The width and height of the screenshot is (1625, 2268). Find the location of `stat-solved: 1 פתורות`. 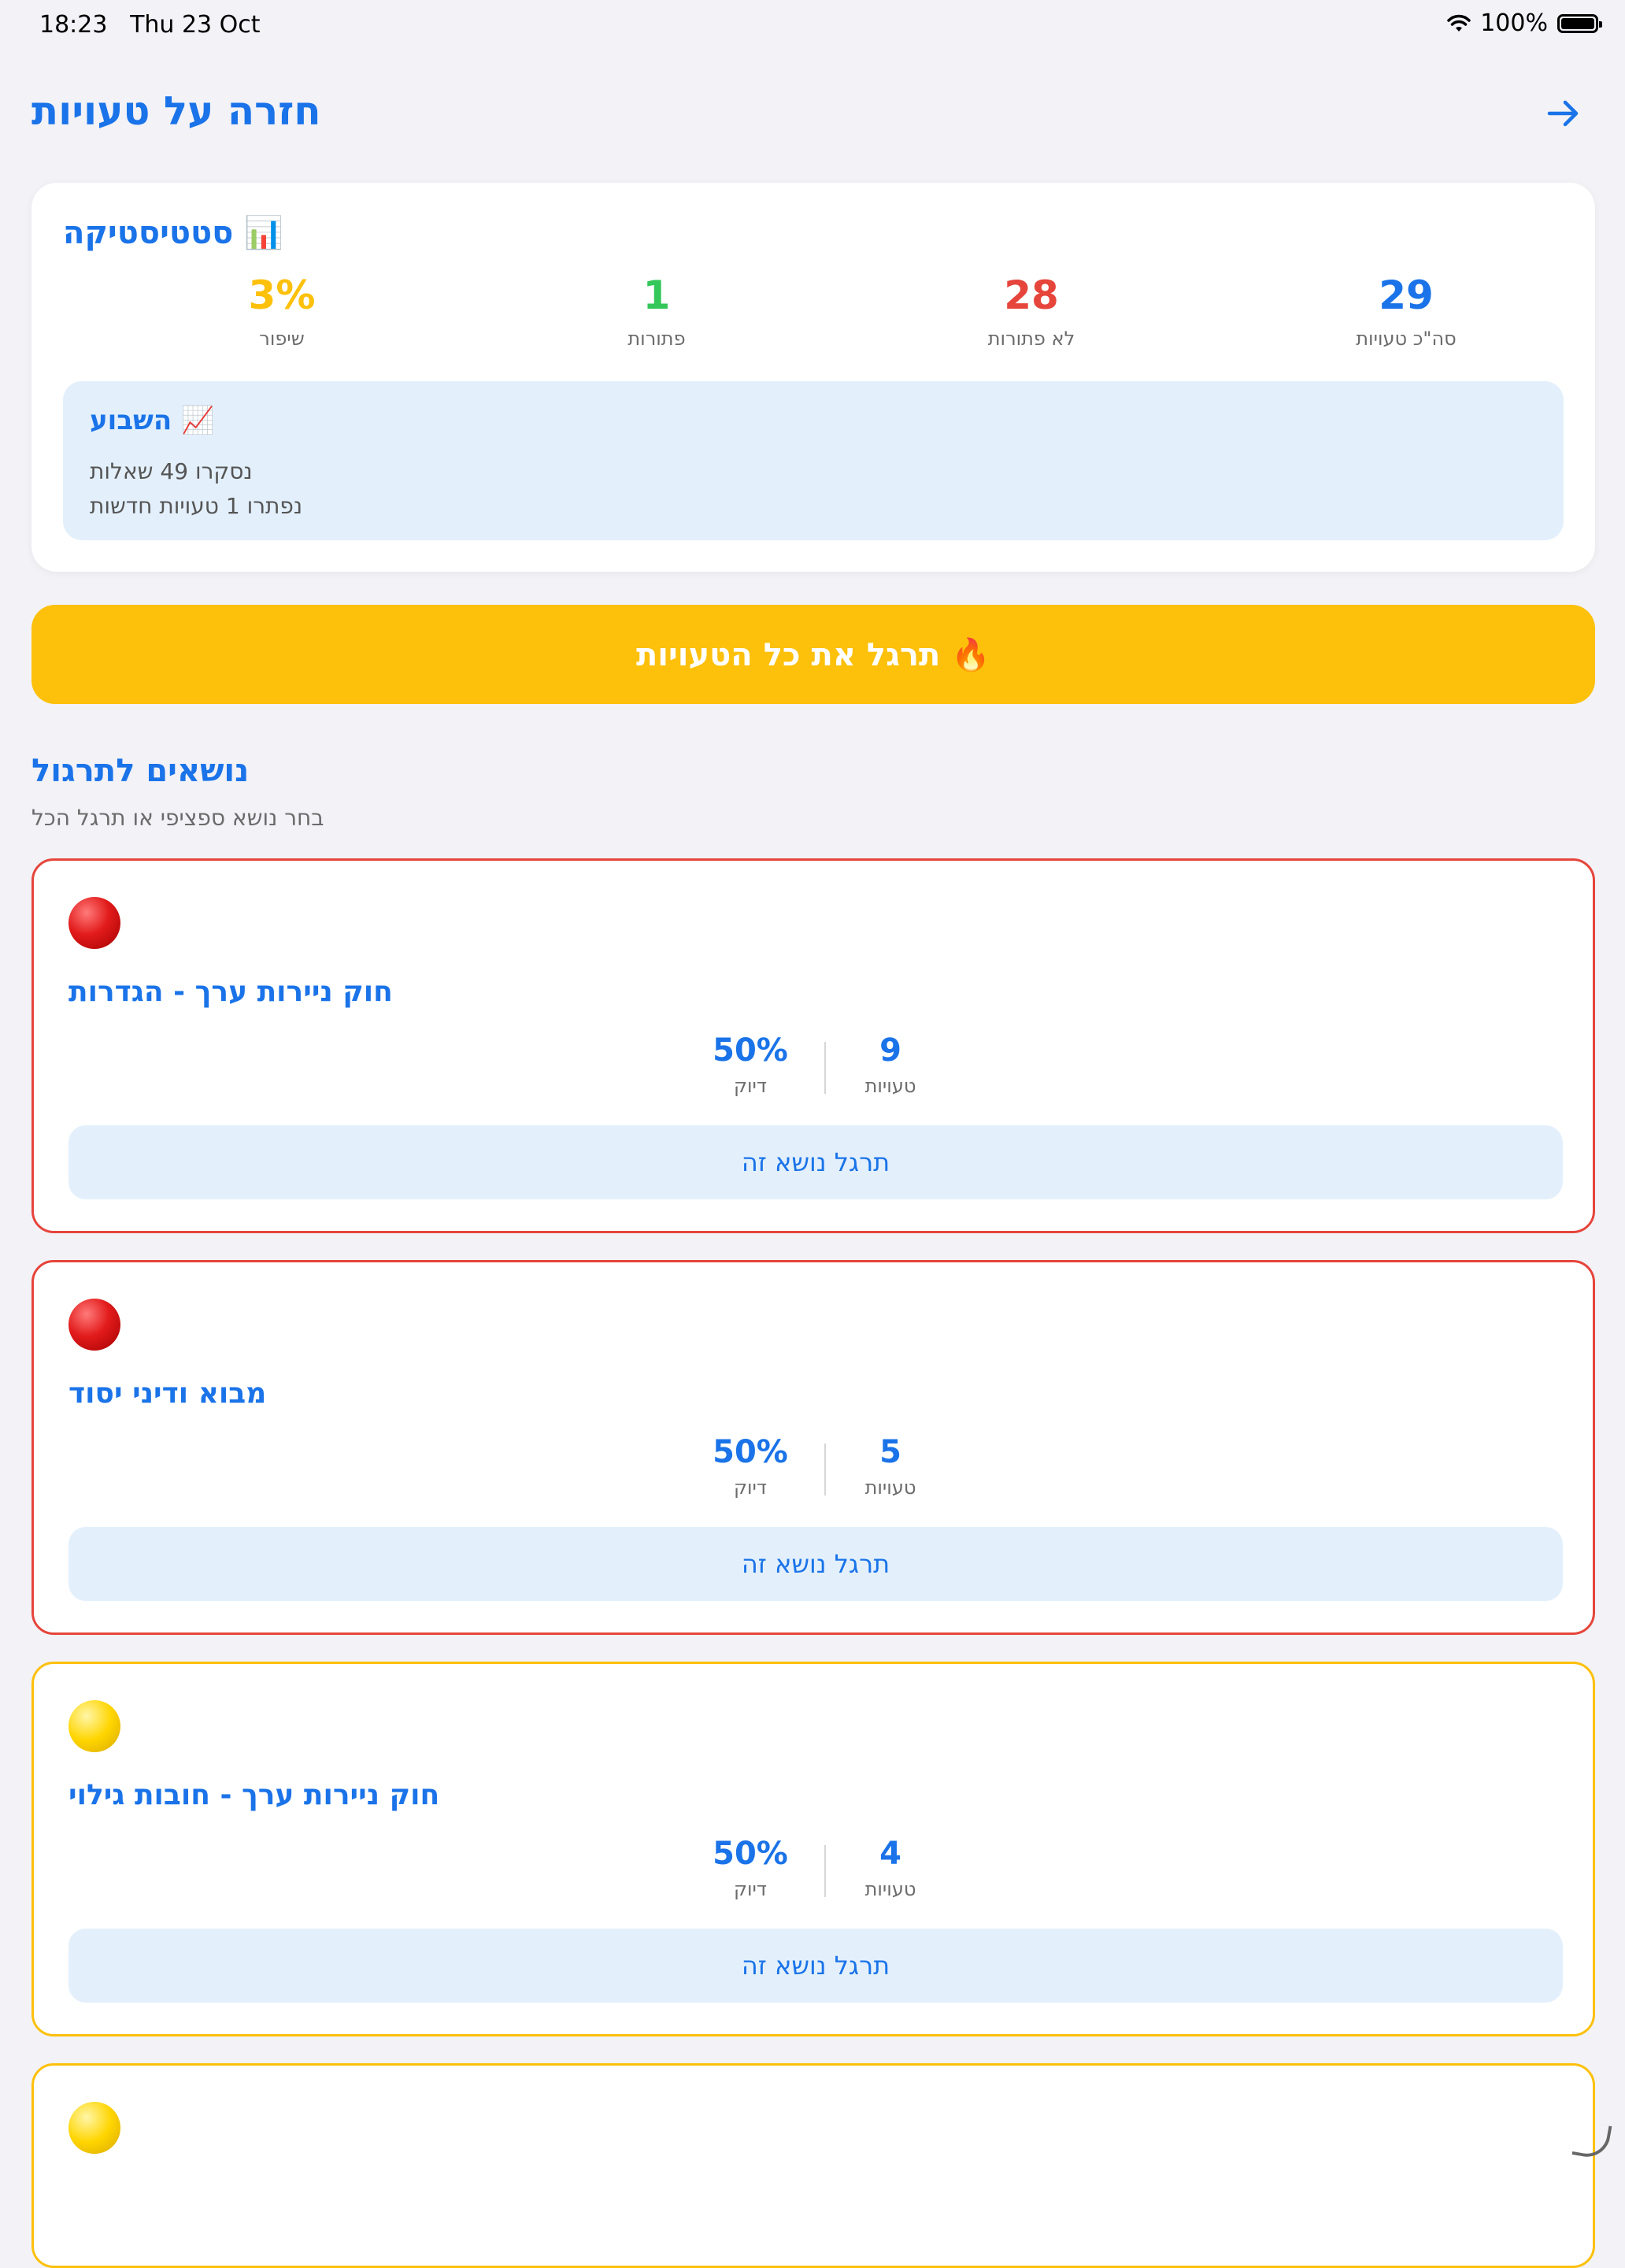

stat-solved: 1 פתורות is located at coordinates (656, 311).